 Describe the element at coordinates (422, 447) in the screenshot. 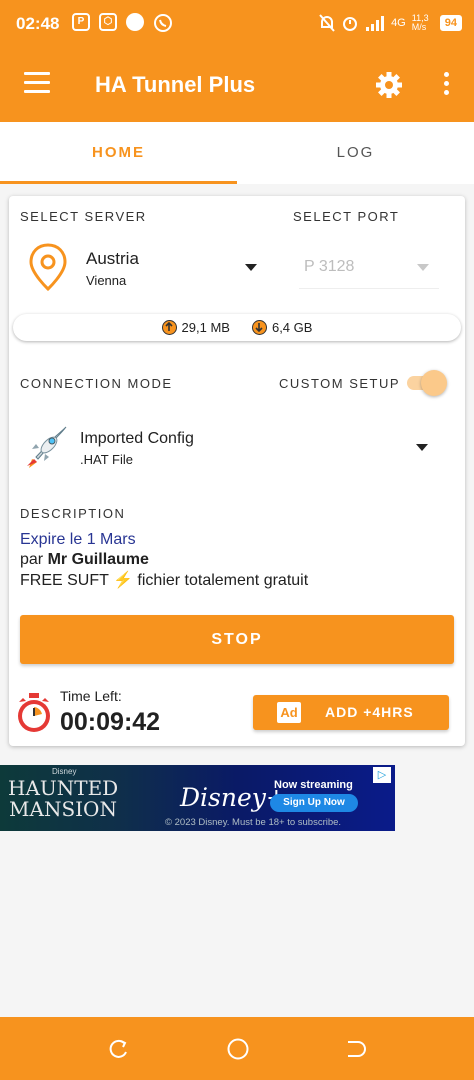

I see `config-dropdown-arrow-icon` at that location.